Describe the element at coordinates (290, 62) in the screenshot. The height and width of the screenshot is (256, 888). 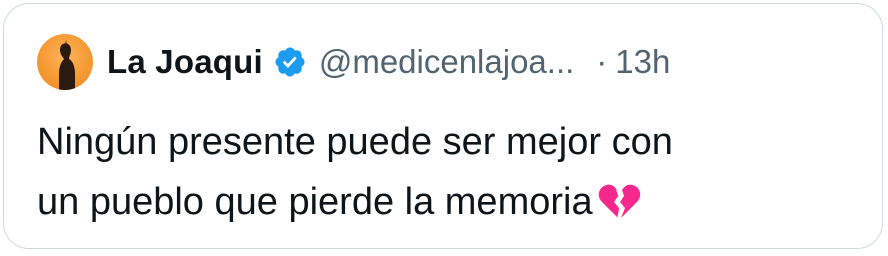
I see `verified-badge-icon` at that location.